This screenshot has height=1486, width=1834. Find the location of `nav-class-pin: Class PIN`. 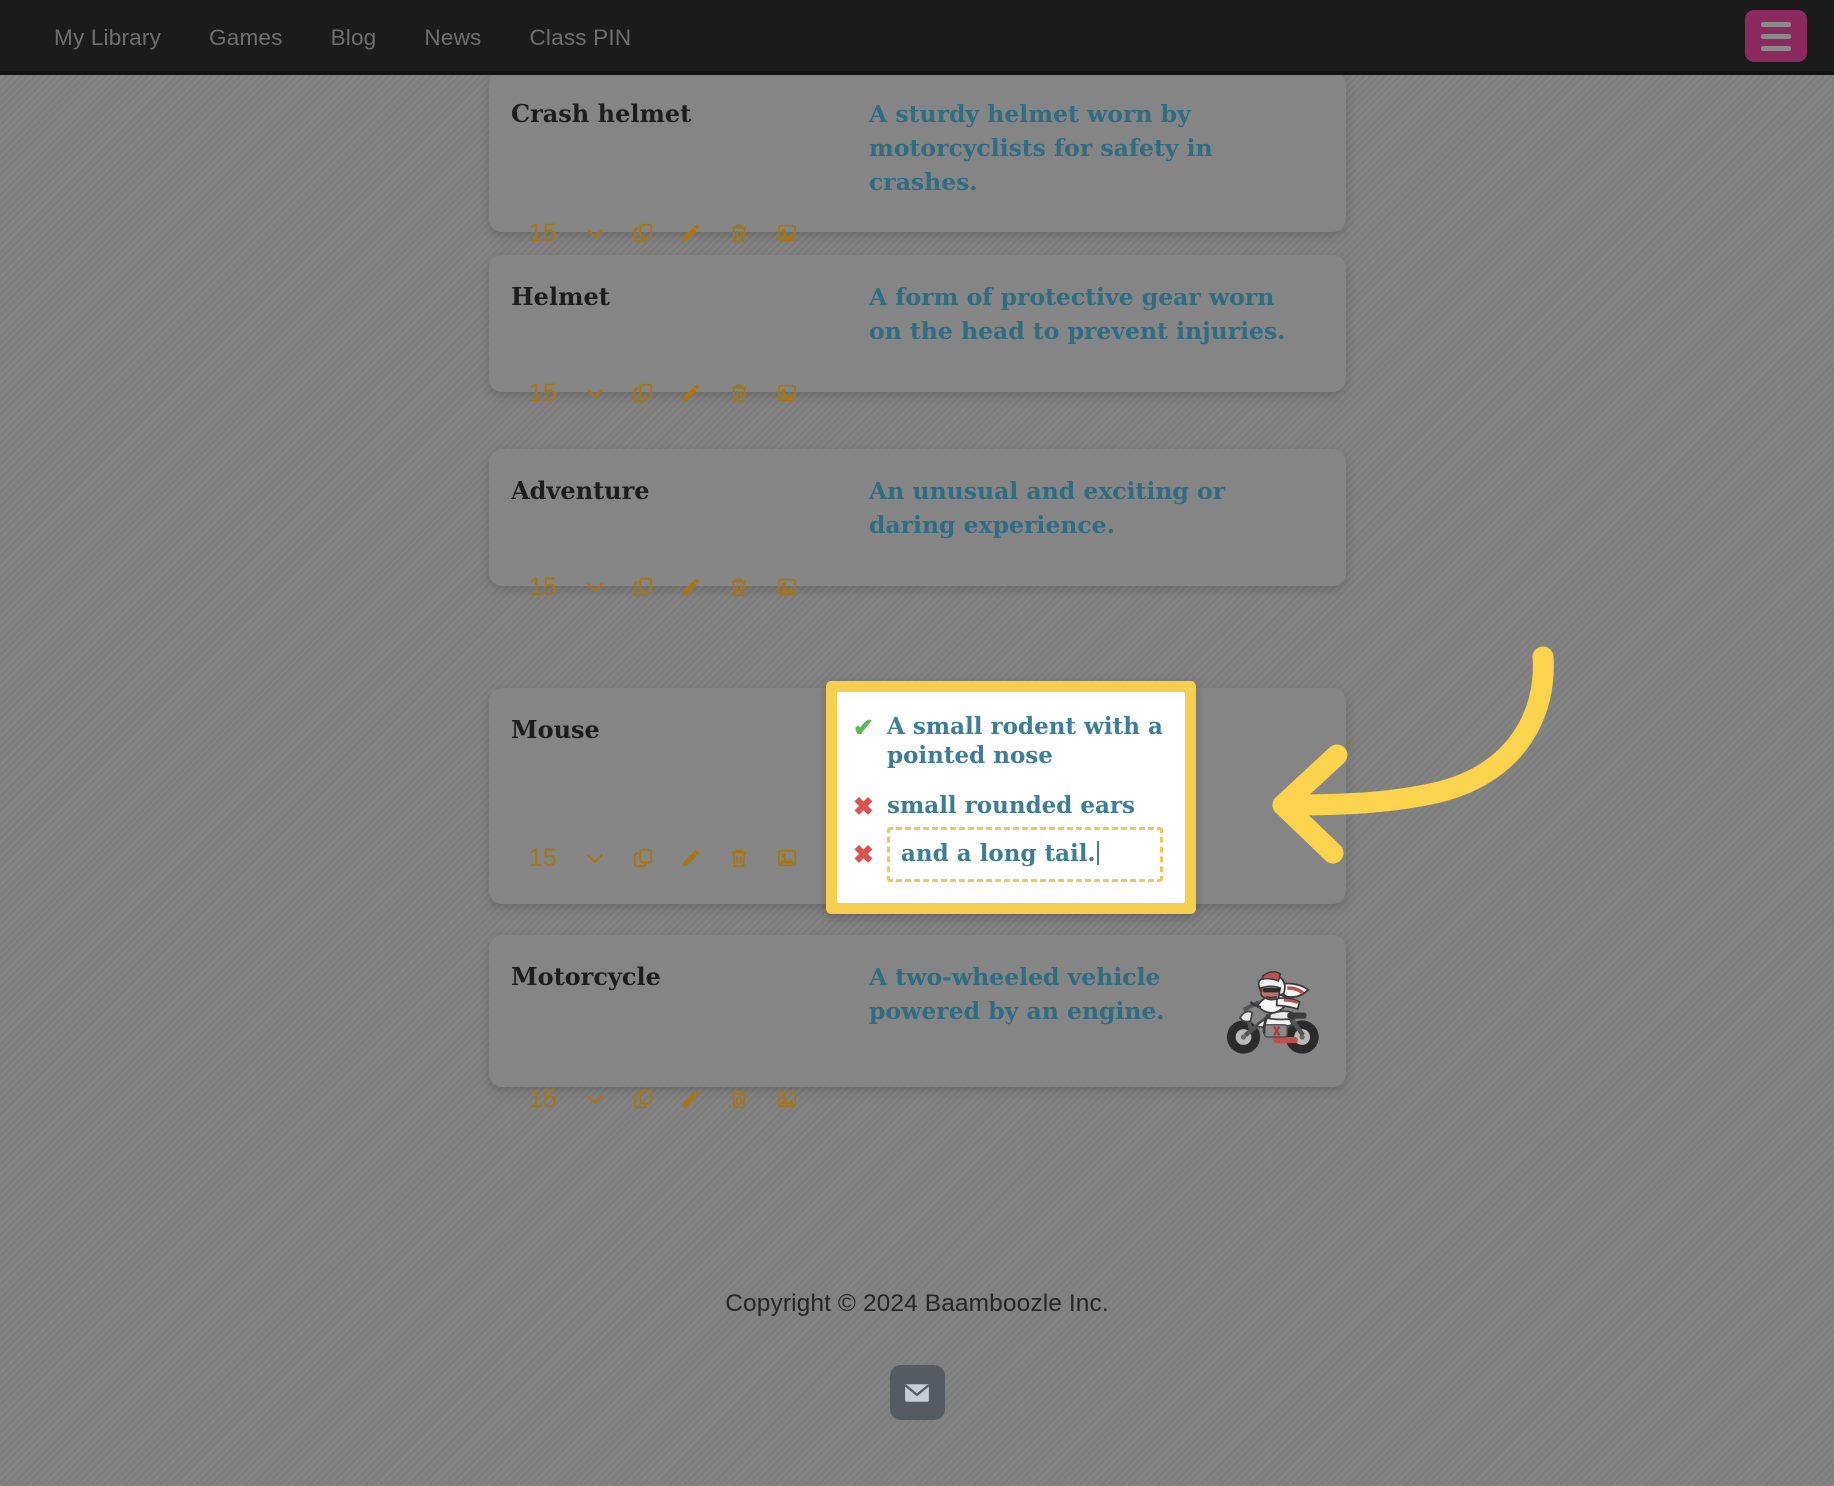

nav-class-pin: Class PIN is located at coordinates (580, 38).